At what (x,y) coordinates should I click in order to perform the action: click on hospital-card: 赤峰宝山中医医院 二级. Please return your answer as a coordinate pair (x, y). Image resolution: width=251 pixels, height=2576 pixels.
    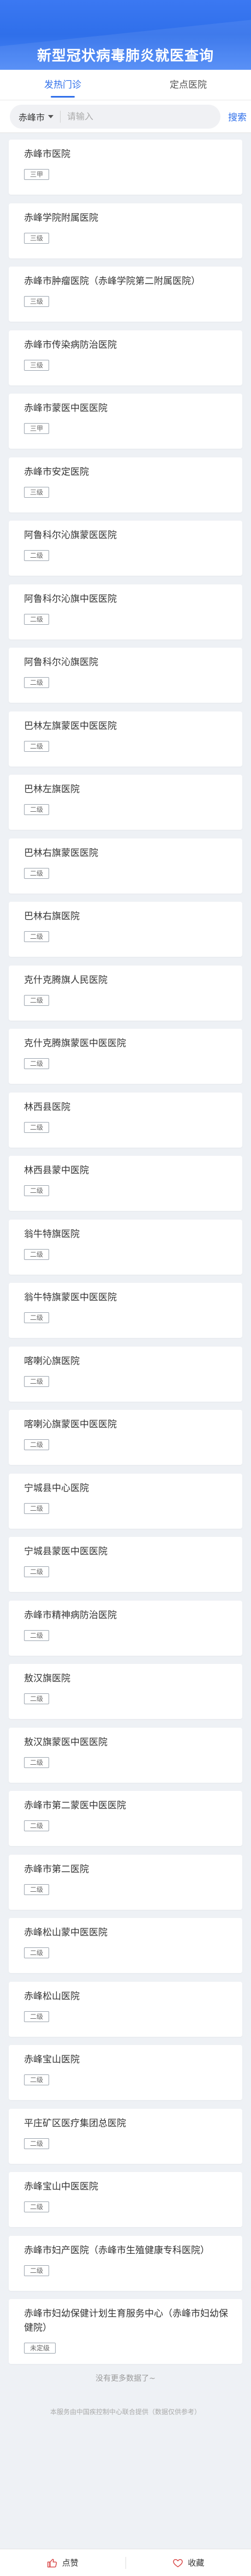
    Looking at the image, I should click on (125, 2199).